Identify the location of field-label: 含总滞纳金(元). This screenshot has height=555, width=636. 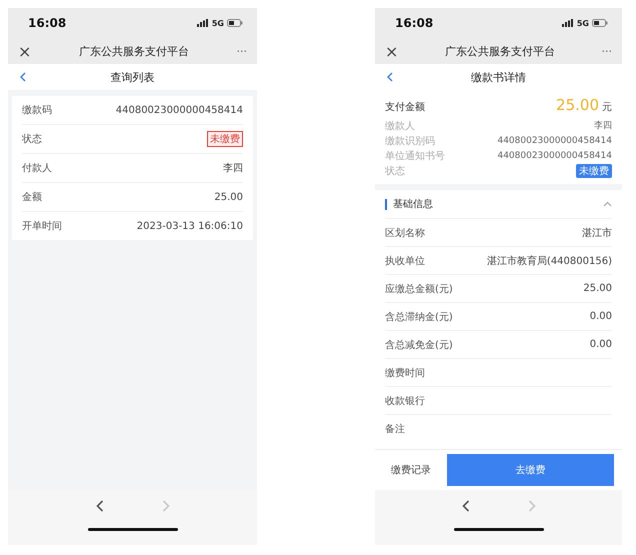
(419, 317).